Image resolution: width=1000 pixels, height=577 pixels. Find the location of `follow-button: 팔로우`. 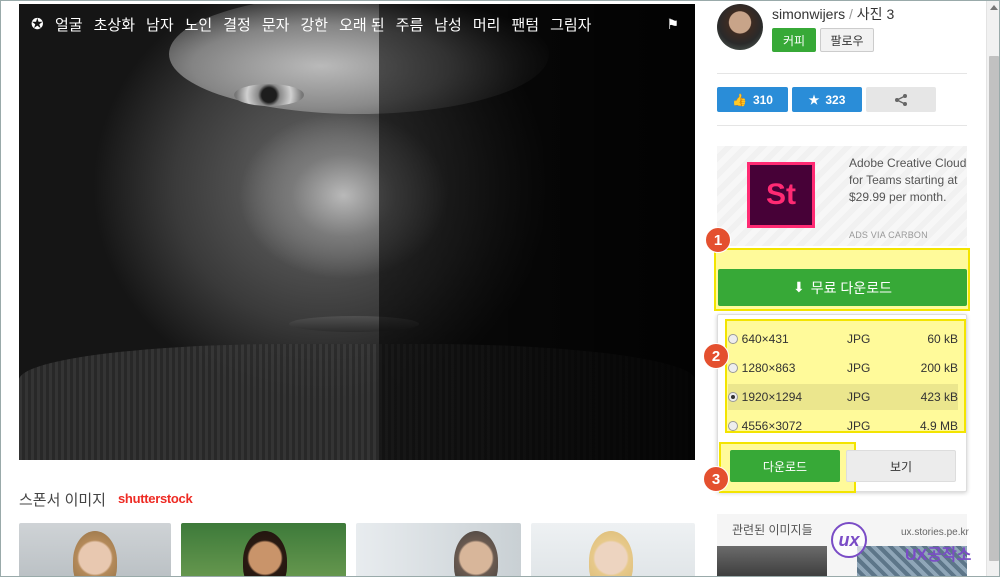

follow-button: 팔로우 is located at coordinates (847, 40).